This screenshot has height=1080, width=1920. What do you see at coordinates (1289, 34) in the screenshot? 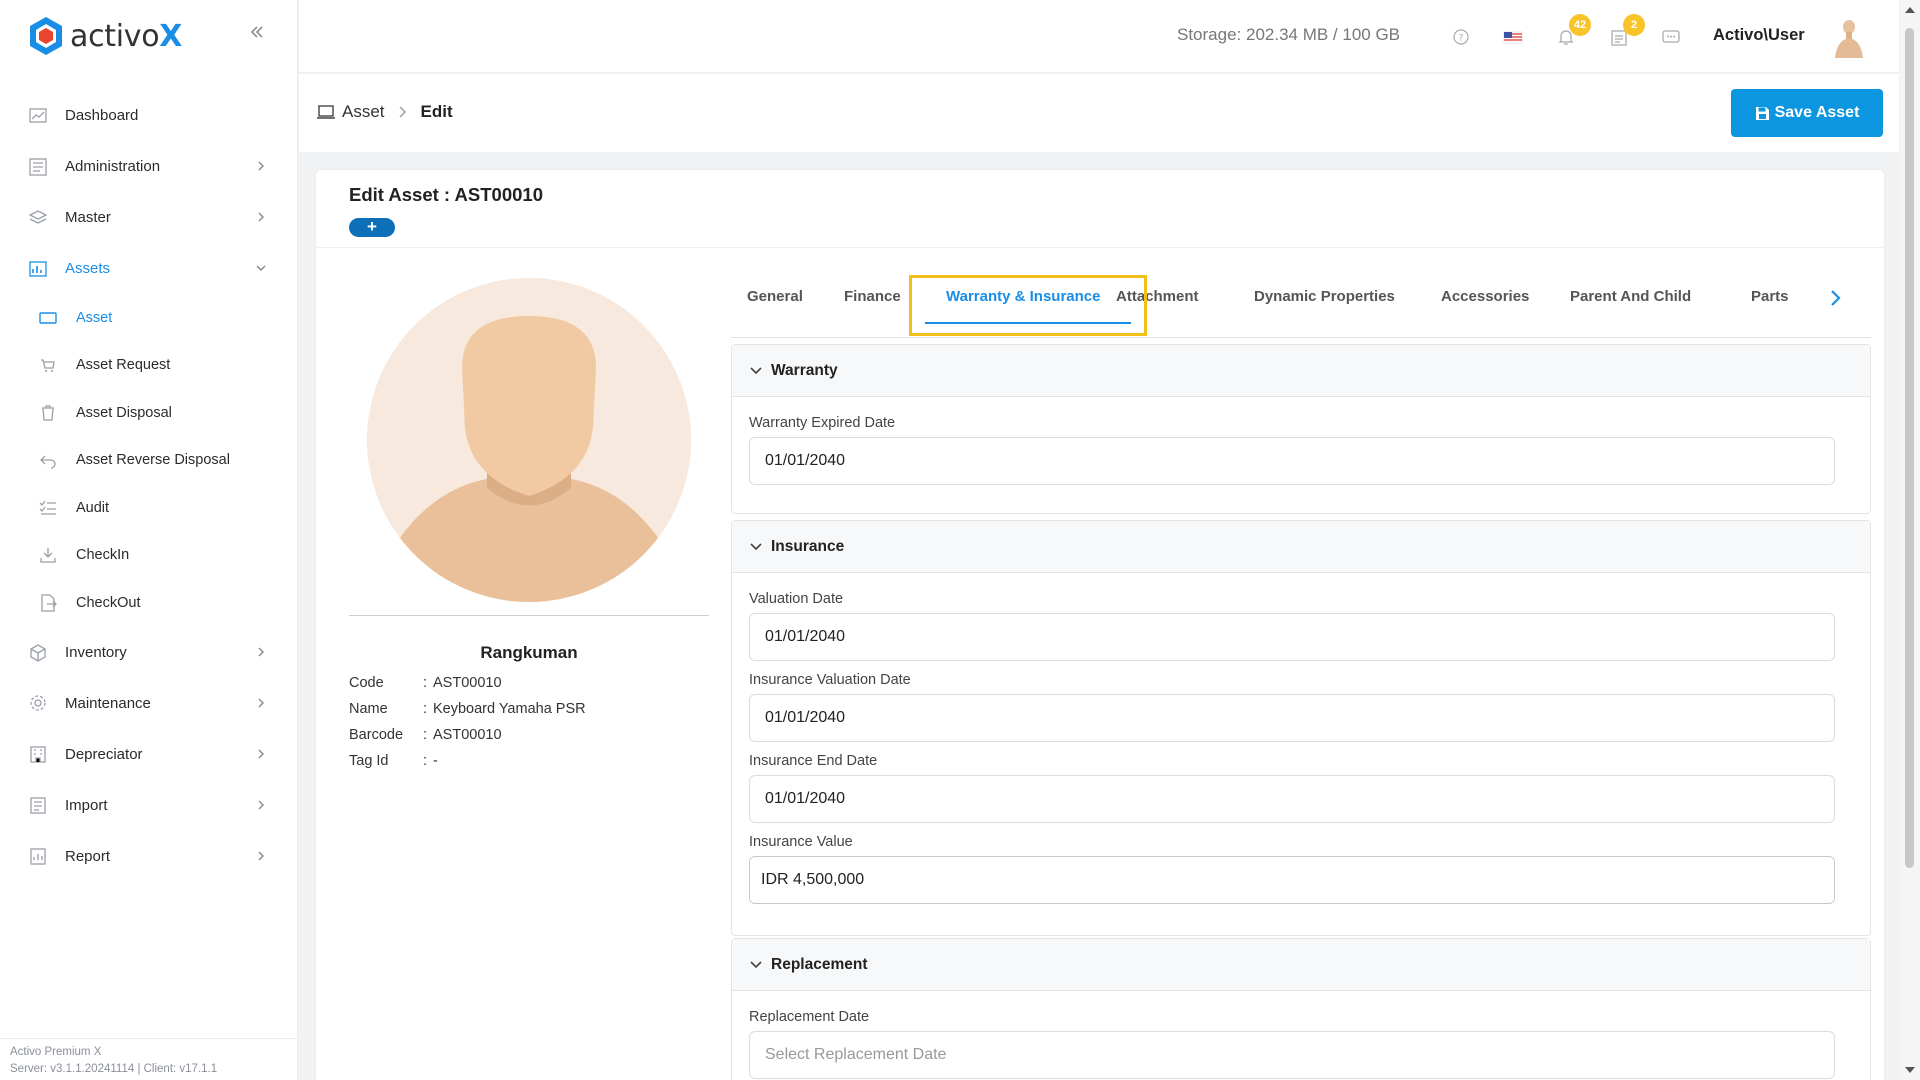
I see `storage-usage: Storage: 202.34 MB / 100 GB` at bounding box center [1289, 34].